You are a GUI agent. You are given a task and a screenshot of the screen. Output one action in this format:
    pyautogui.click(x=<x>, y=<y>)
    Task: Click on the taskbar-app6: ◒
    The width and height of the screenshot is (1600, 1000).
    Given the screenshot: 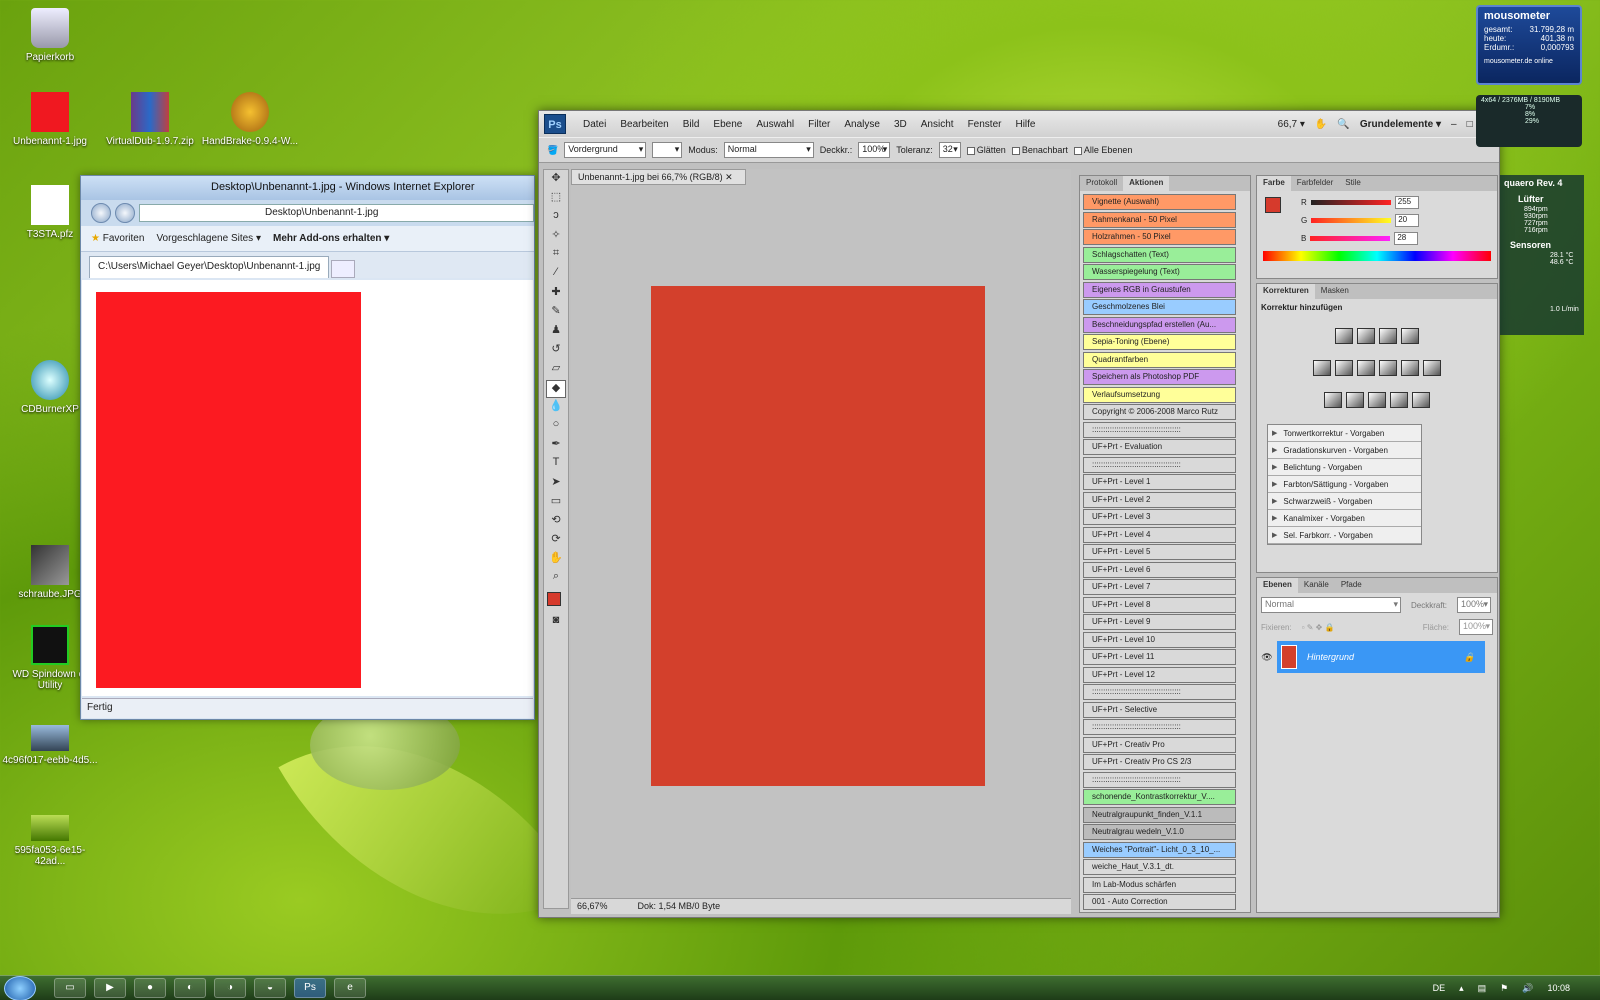 What is the action you would take?
    pyautogui.click(x=270, y=988)
    